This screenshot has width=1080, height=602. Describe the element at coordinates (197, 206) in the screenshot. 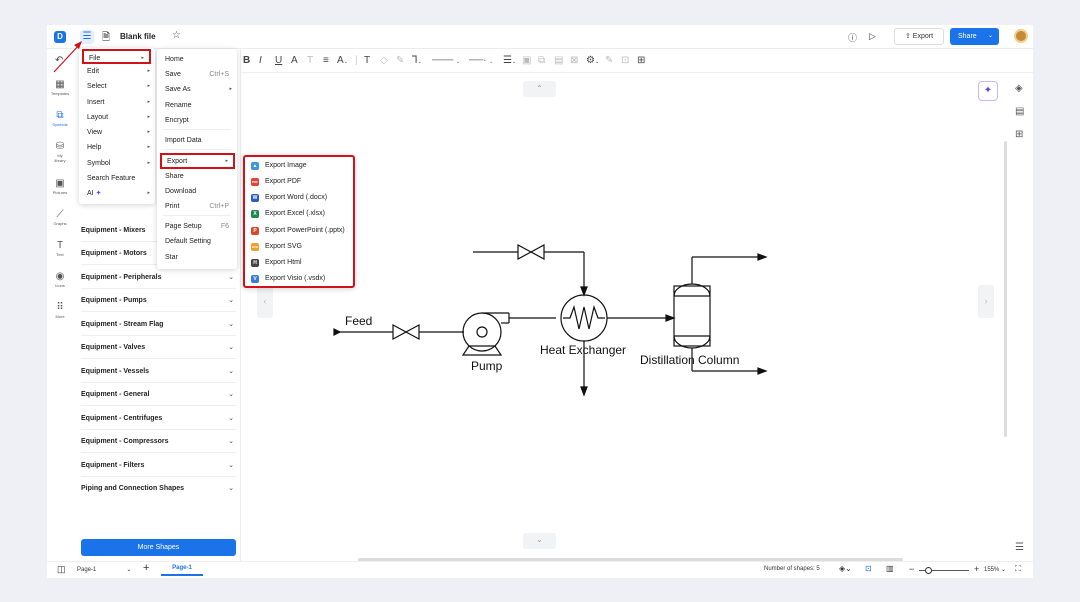

I see `file-menu-print: Print Ctrl+P` at that location.